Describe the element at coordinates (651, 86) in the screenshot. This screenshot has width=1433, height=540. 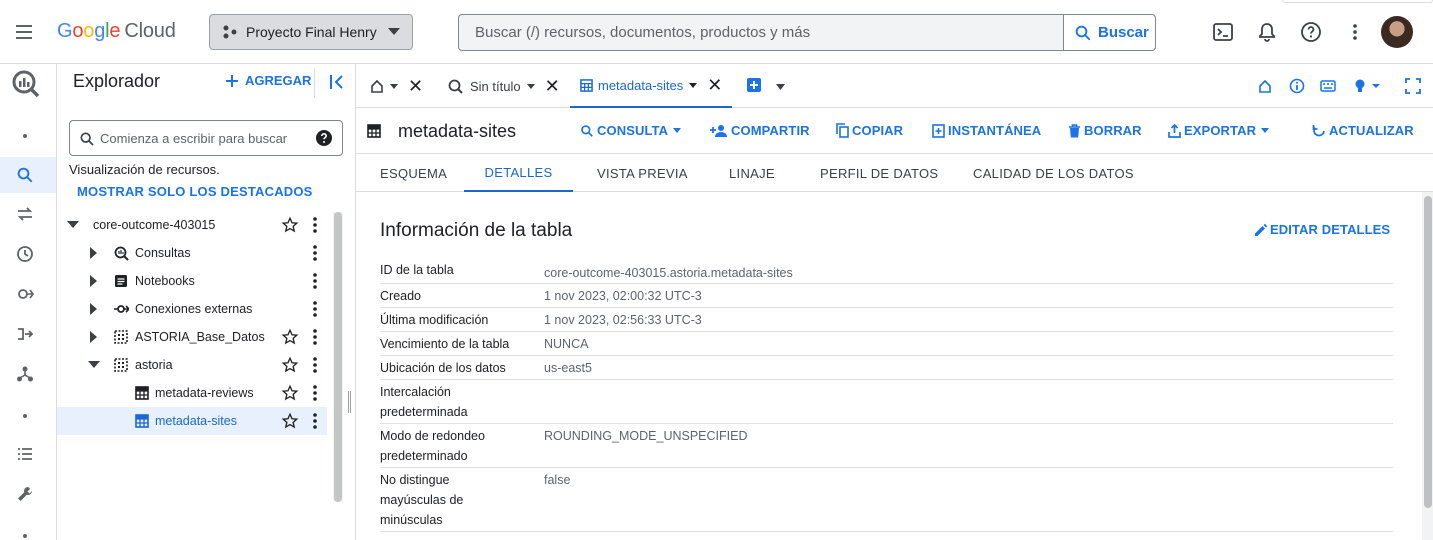
I see `tab-metadata-sites: metadata-sites ✕` at that location.